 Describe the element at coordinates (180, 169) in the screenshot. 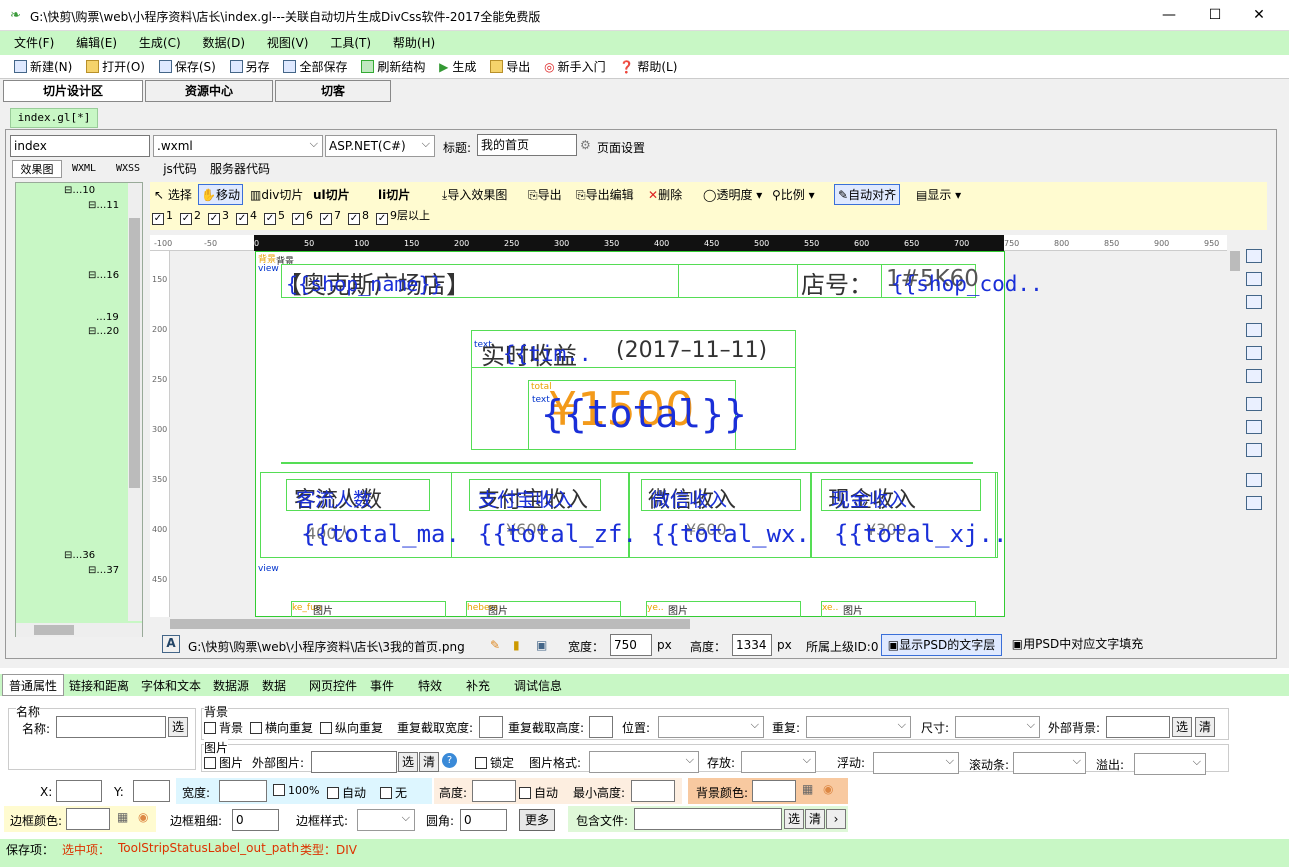

I see `tab-js: js代码` at that location.